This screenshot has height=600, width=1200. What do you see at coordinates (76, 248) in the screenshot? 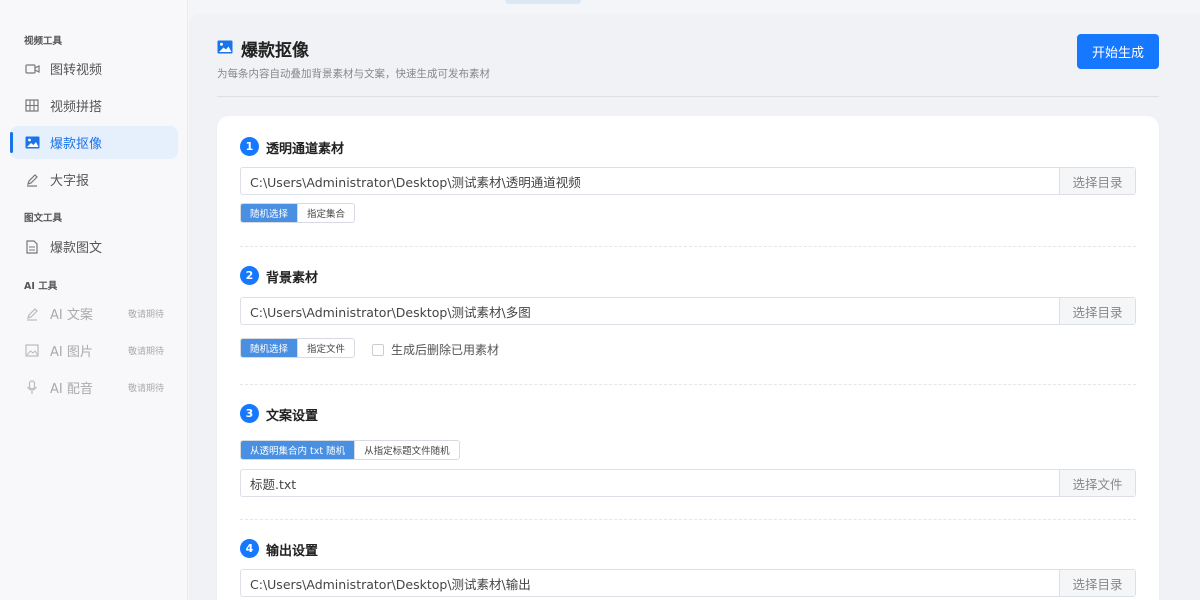
I see `sidebar-item-label: 爆款图文` at bounding box center [76, 248].